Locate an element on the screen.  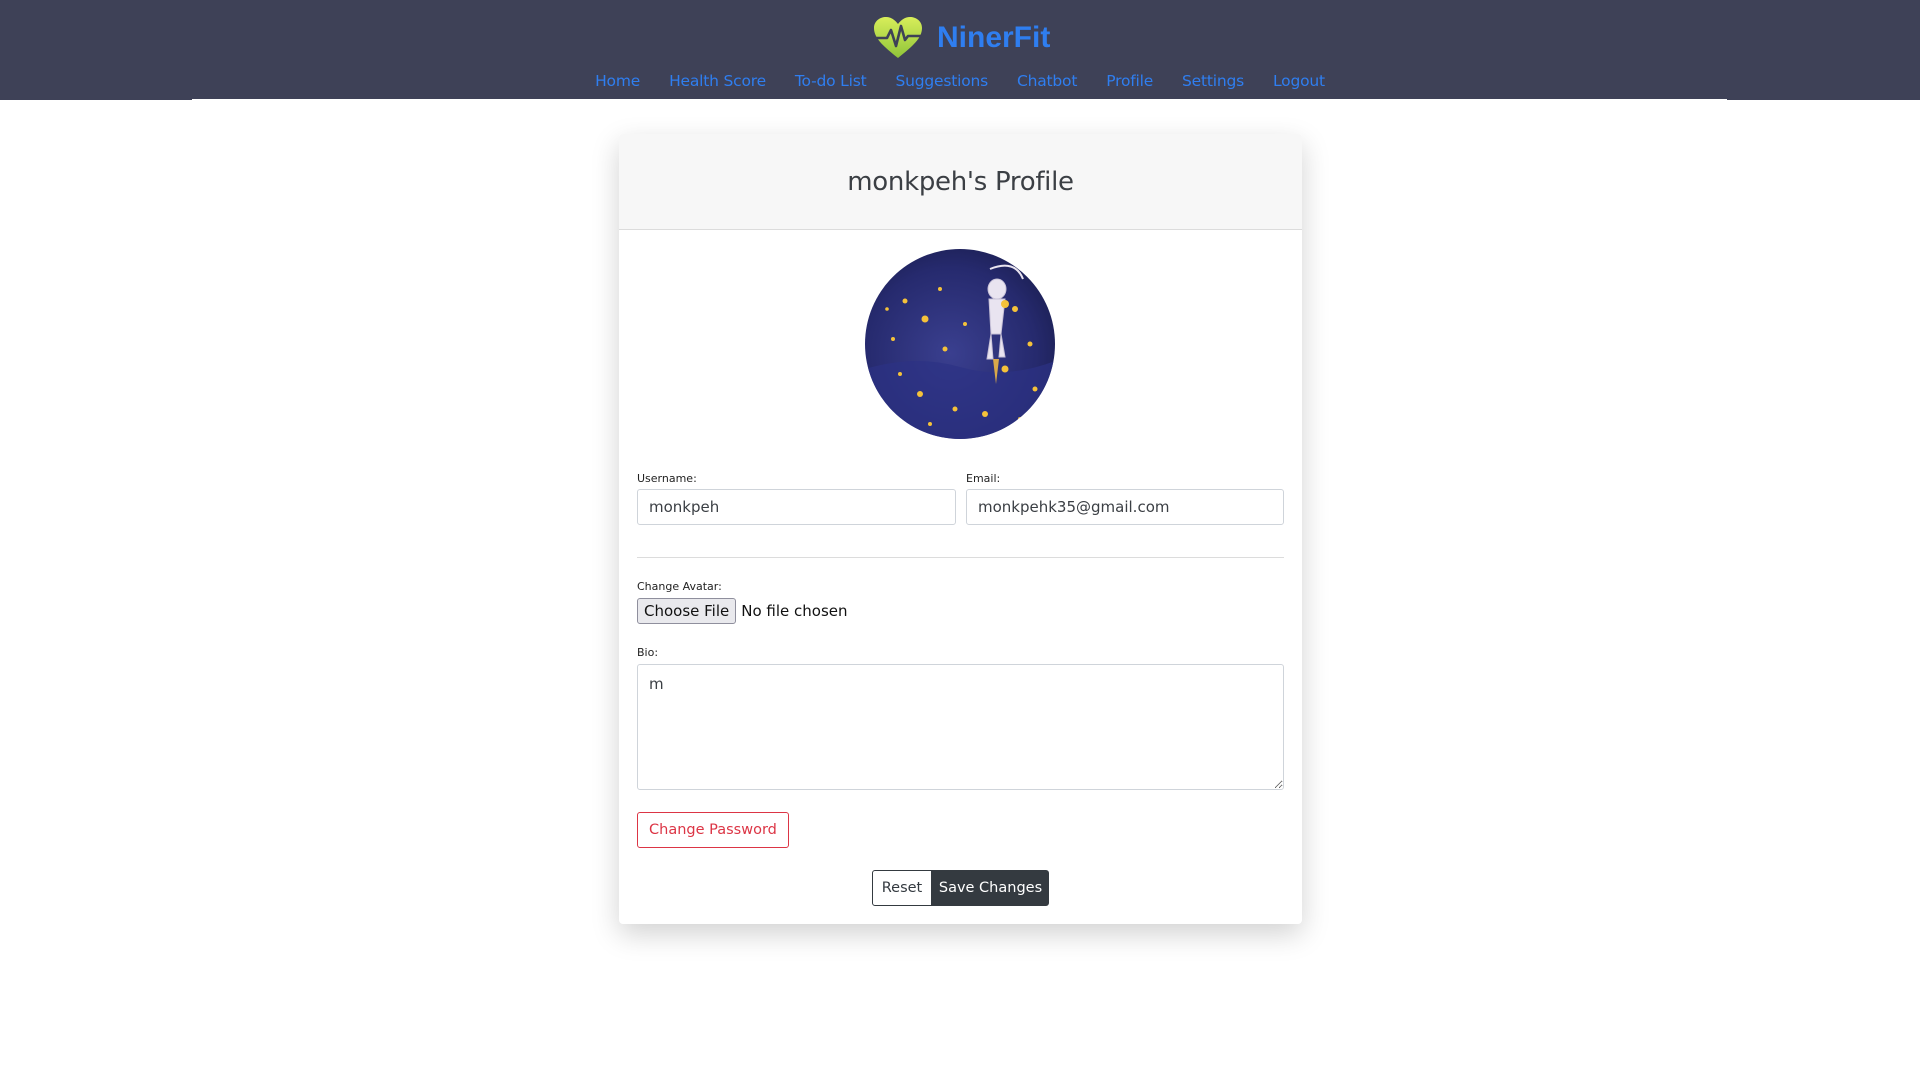
heart-pulse-icon is located at coordinates (898, 37).